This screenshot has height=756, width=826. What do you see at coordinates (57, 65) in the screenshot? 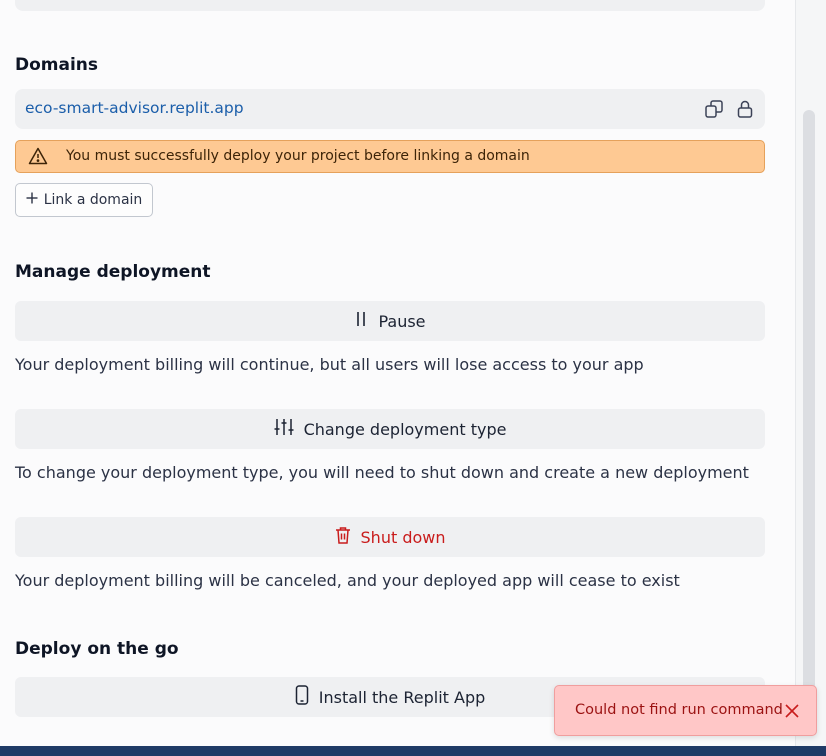
I see `domains-heading: Domains` at bounding box center [57, 65].